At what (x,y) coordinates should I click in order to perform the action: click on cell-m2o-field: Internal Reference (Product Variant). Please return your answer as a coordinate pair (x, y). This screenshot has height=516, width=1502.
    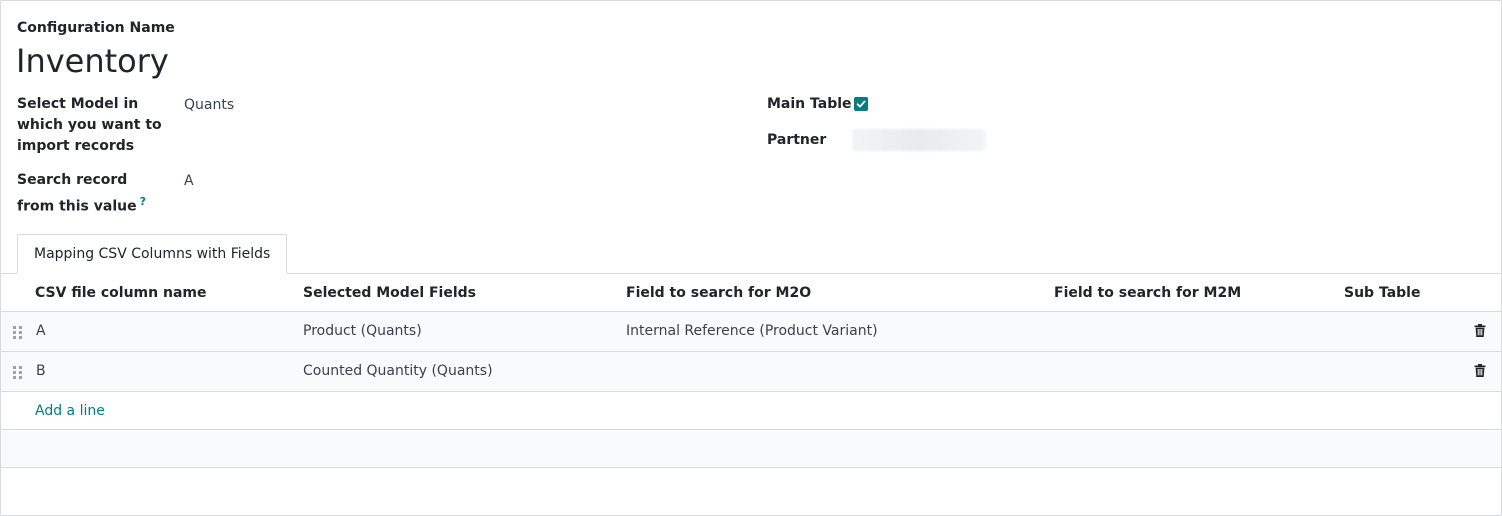
    Looking at the image, I should click on (752, 331).